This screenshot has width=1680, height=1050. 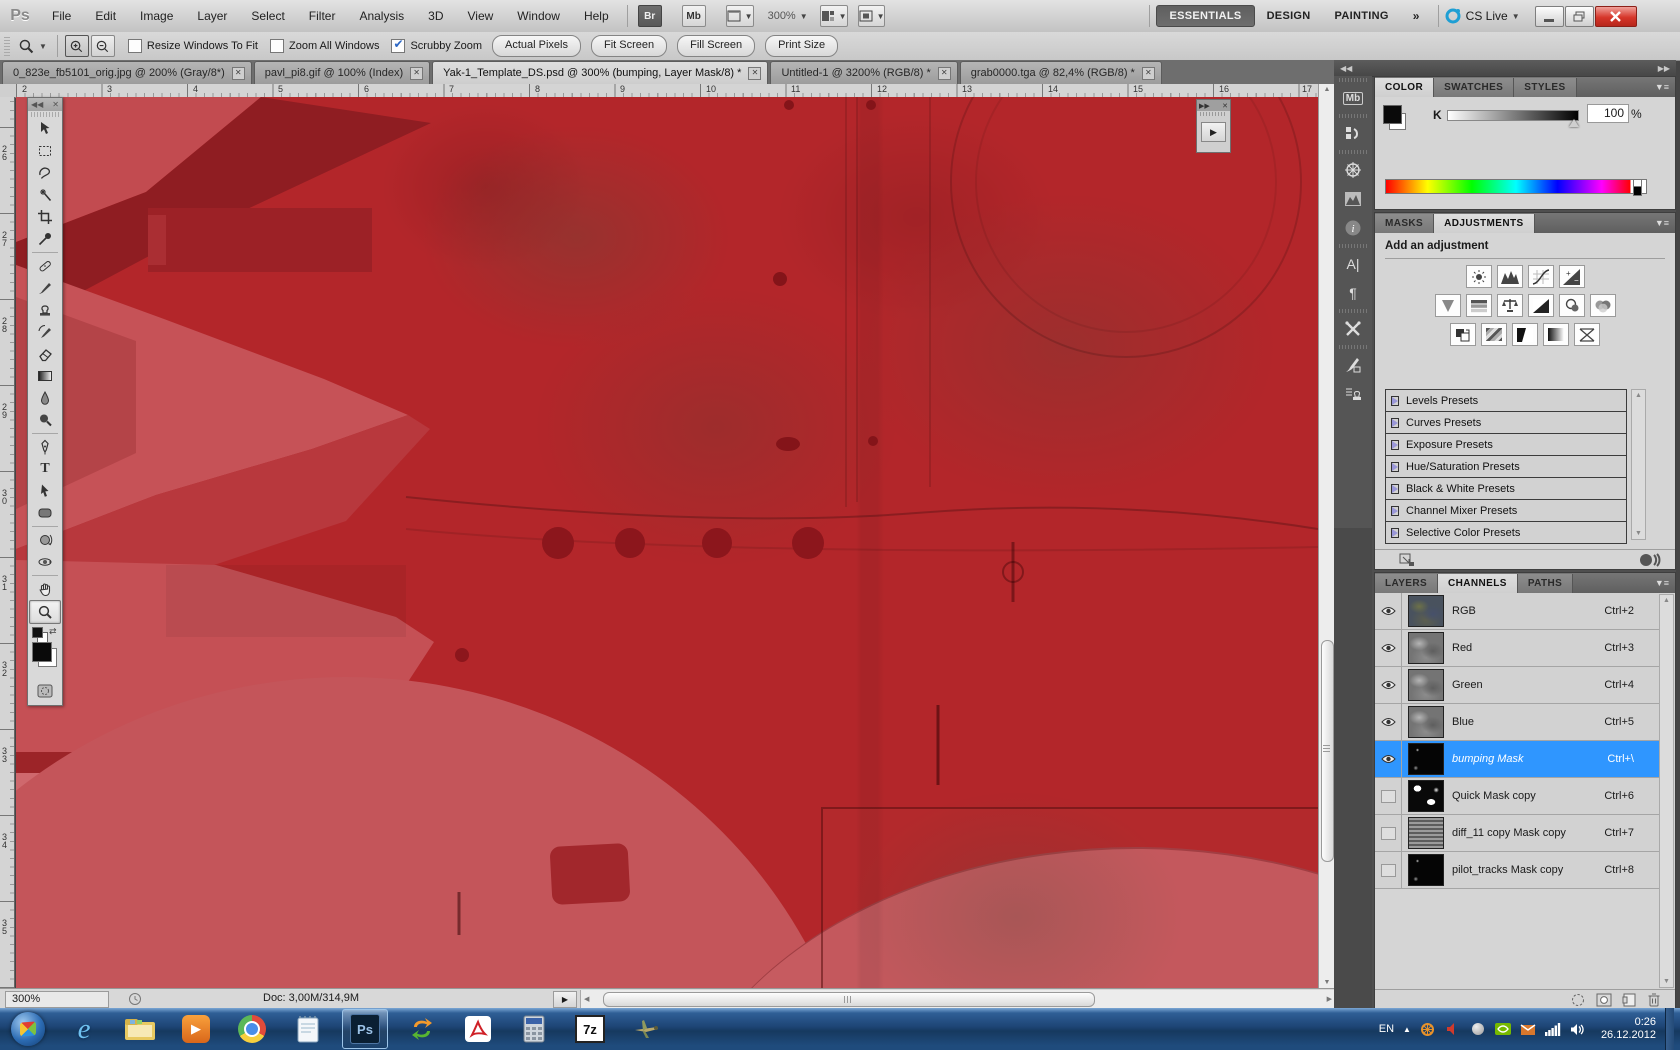 What do you see at coordinates (538, 16) in the screenshot?
I see `menu-window: Window` at bounding box center [538, 16].